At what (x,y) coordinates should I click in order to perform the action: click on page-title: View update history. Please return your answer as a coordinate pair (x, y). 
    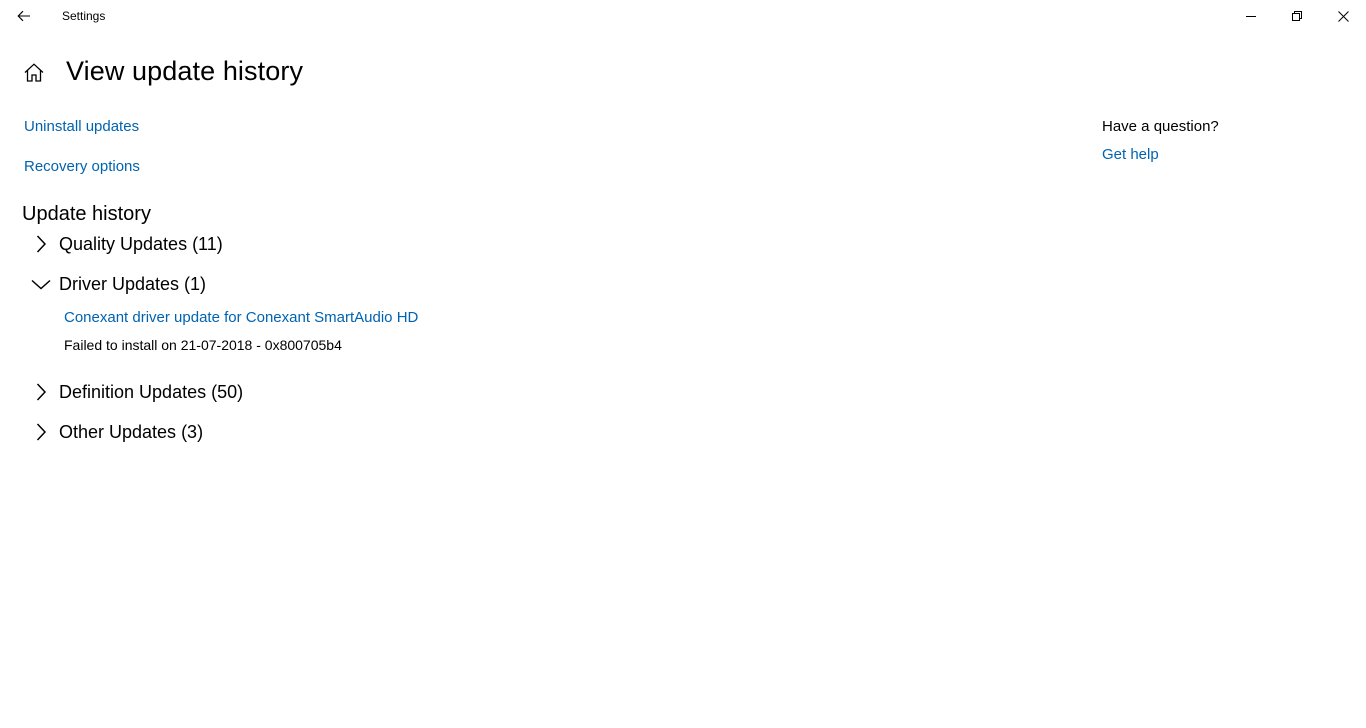
    Looking at the image, I should click on (185, 71).